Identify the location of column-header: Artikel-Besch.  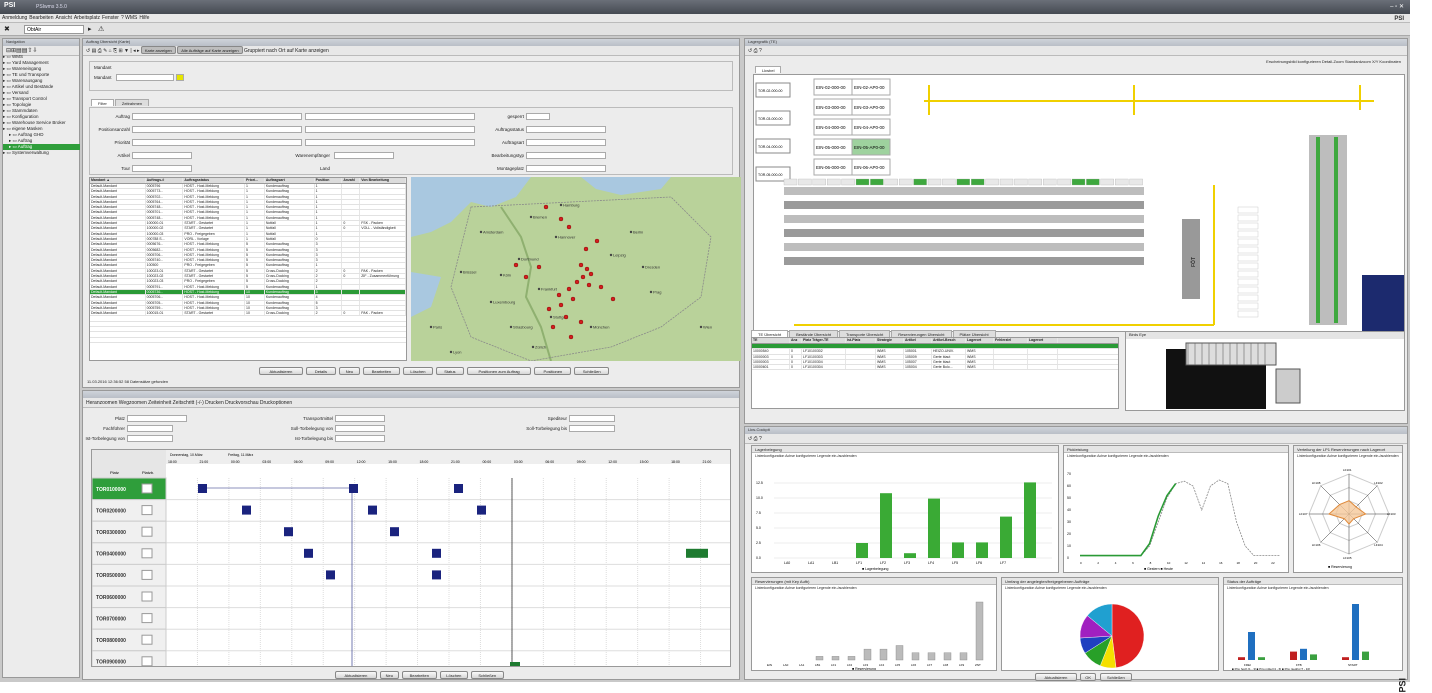
(949, 340).